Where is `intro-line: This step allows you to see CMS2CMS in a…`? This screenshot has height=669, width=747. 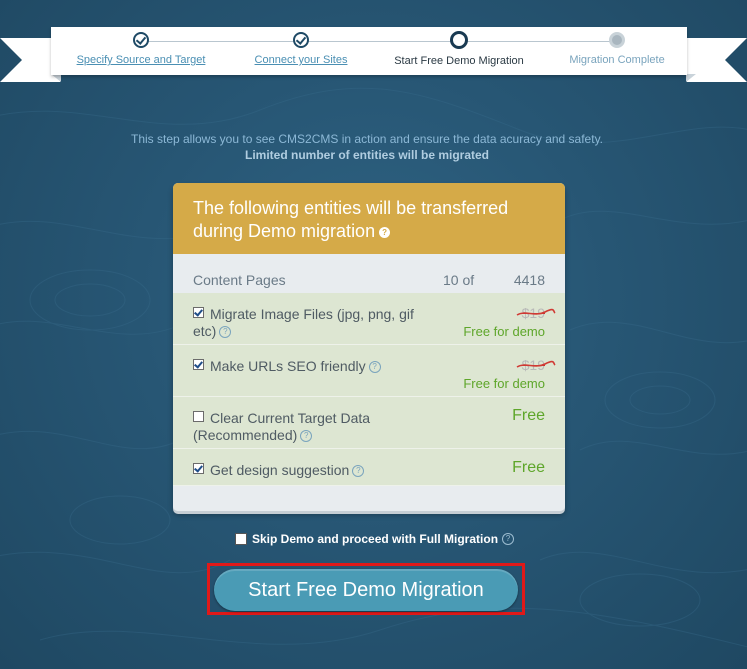 intro-line: This step allows you to see CMS2CMS in a… is located at coordinates (367, 139).